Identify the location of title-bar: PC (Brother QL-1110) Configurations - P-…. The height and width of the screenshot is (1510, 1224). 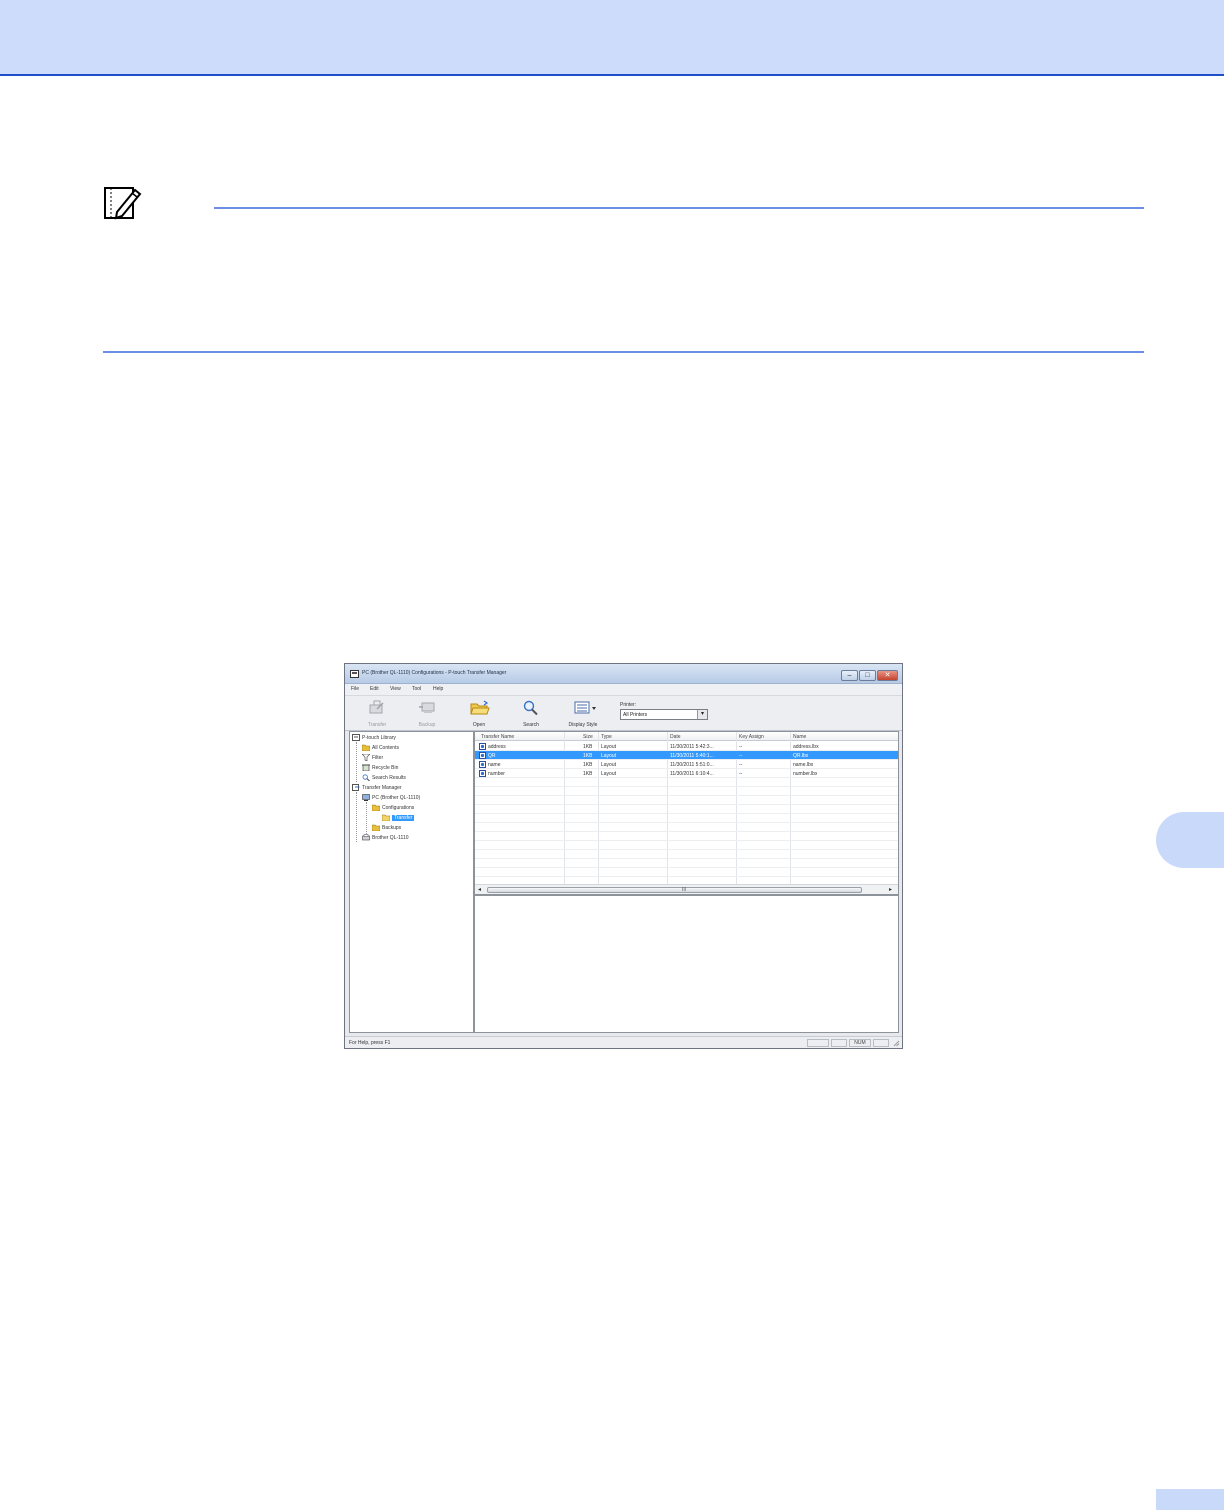
(623, 674).